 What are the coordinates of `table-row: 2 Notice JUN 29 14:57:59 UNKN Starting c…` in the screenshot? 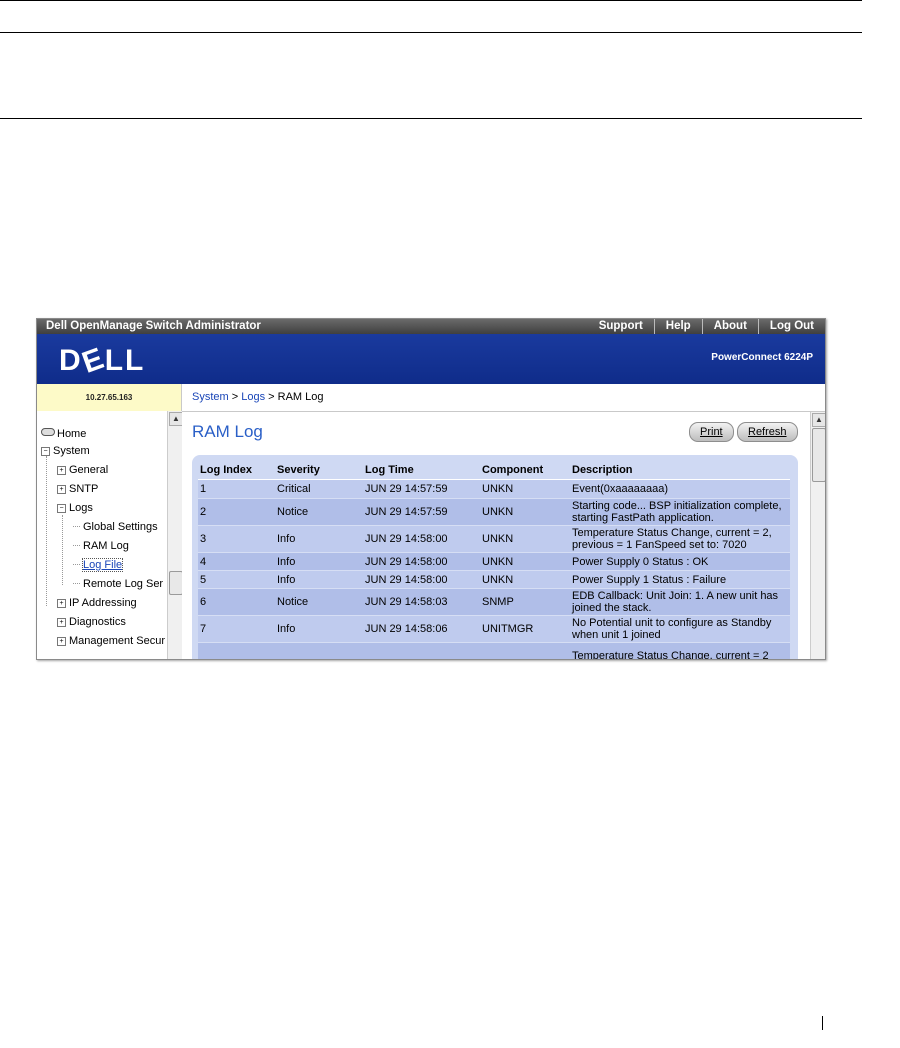 It's located at (494, 512).